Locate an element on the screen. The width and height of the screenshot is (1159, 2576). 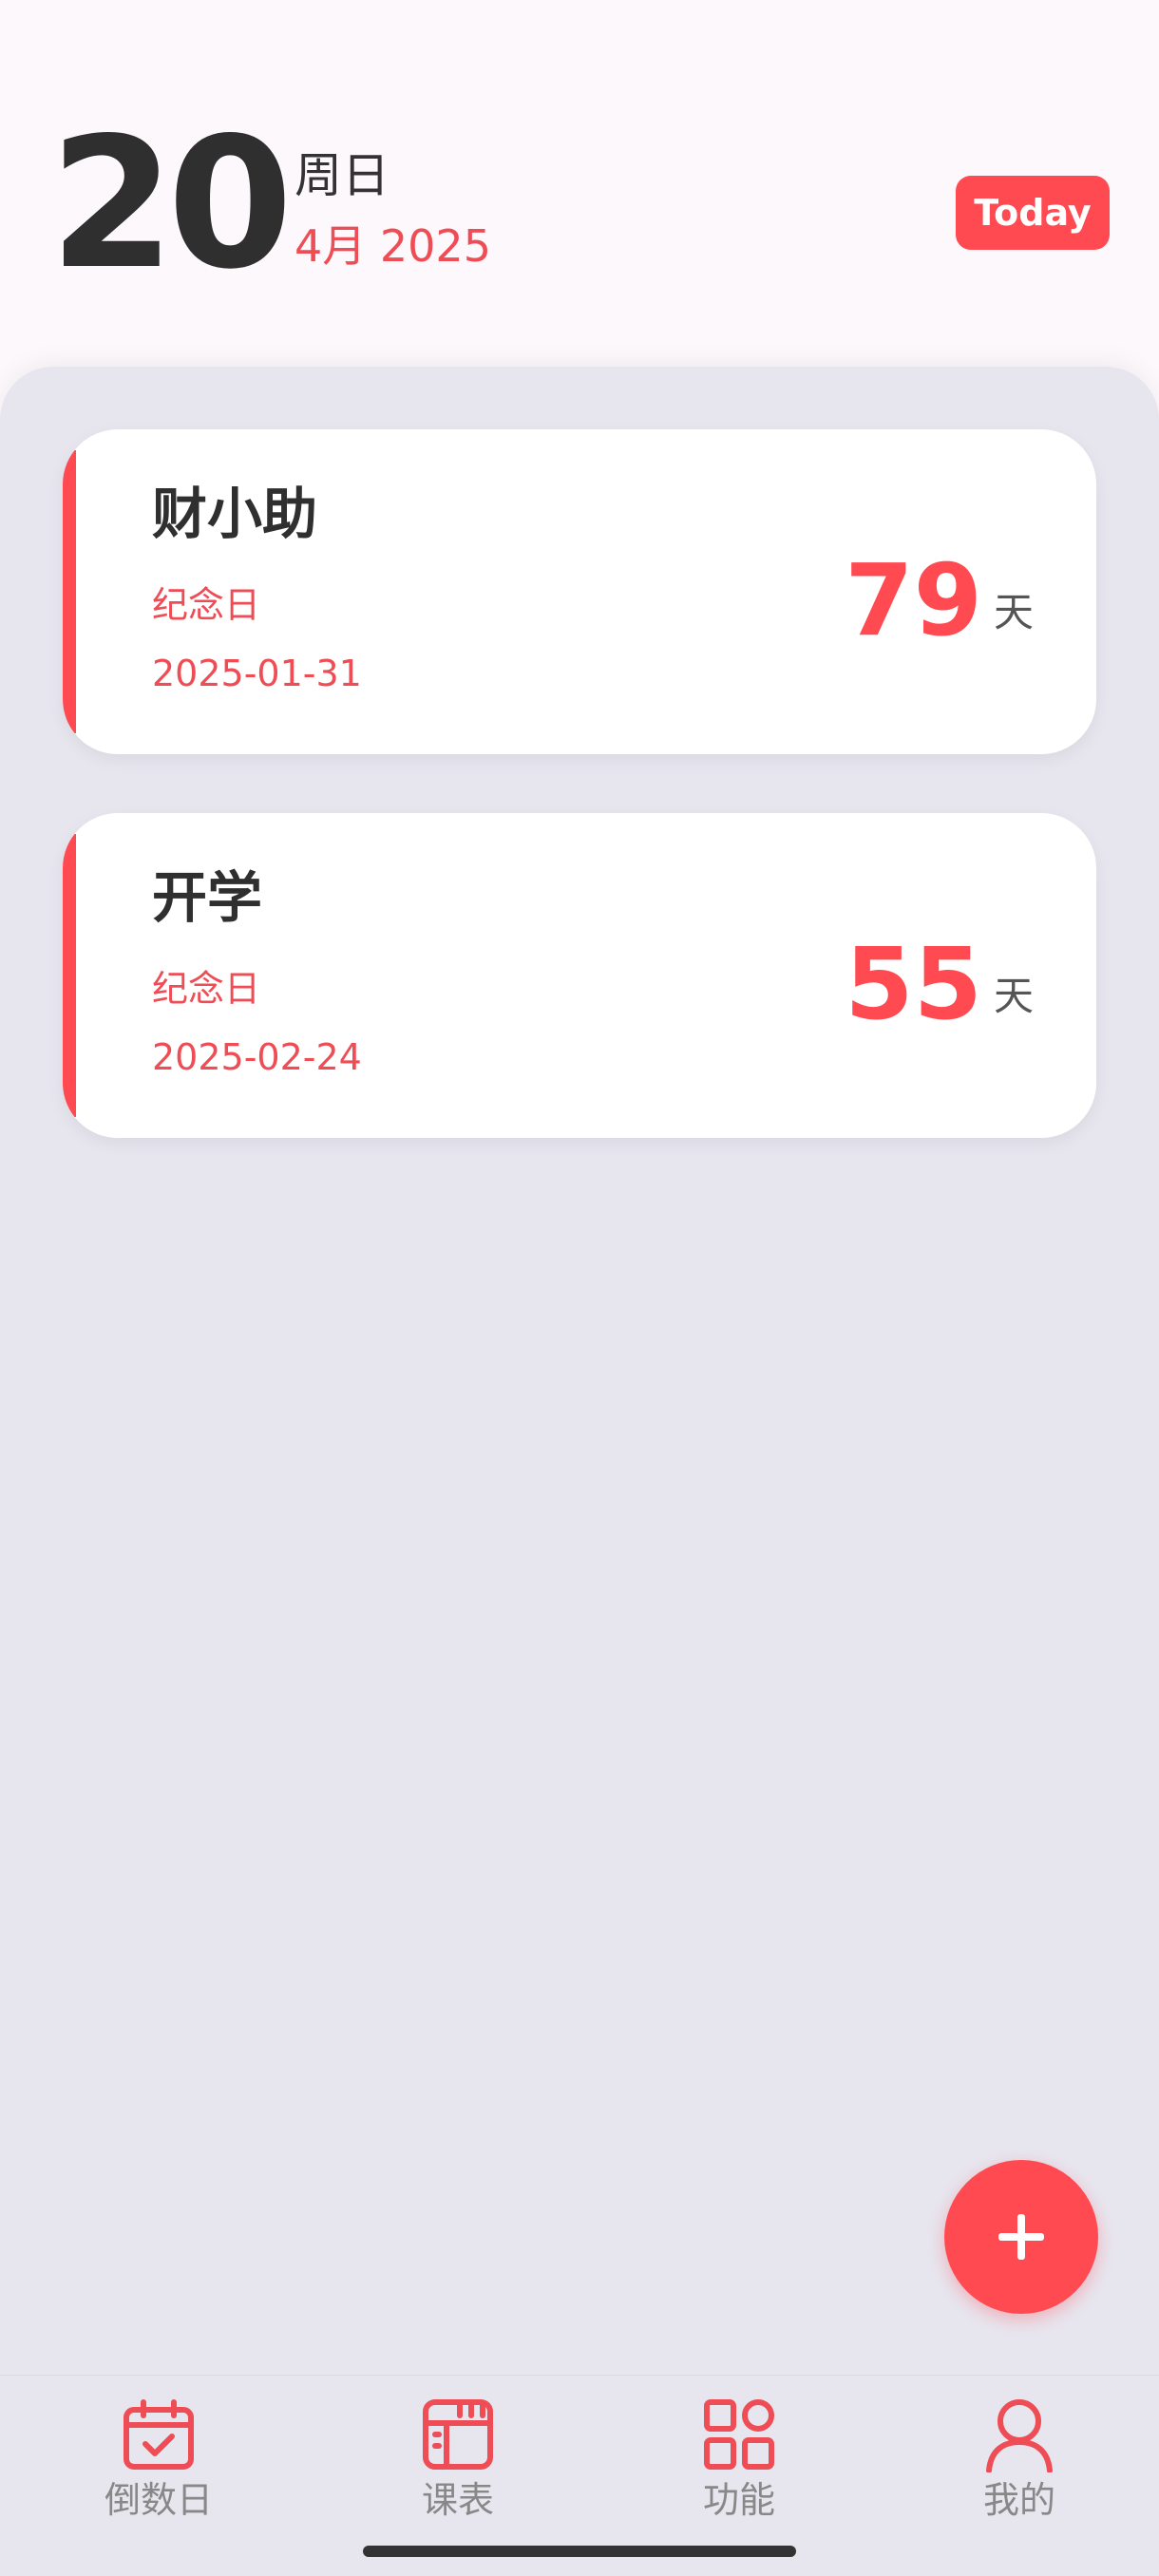
event-card: 财小助 纪念日 2025-01-31 79 天 is located at coordinates (579, 591).